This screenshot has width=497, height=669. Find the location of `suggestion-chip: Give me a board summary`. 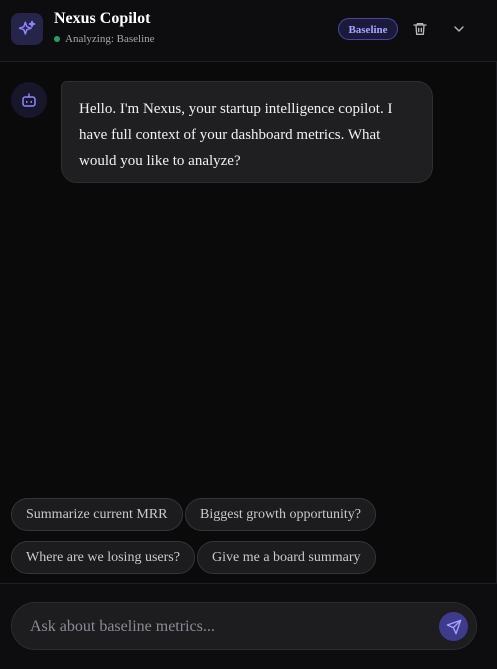

suggestion-chip: Give me a board summary is located at coordinates (286, 557).